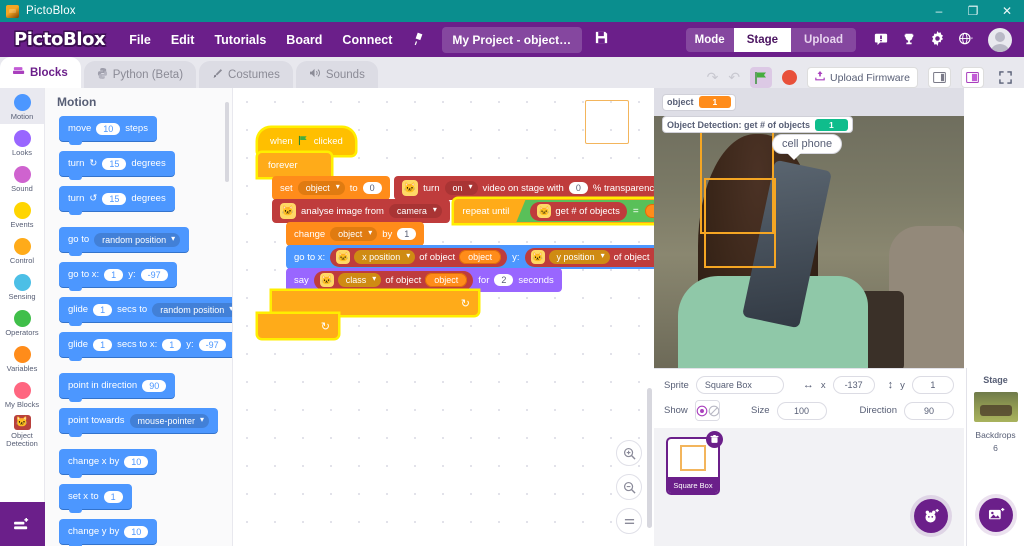 The height and width of the screenshot is (546, 1024). I want to click on block-forever: forever, so click(294, 165).